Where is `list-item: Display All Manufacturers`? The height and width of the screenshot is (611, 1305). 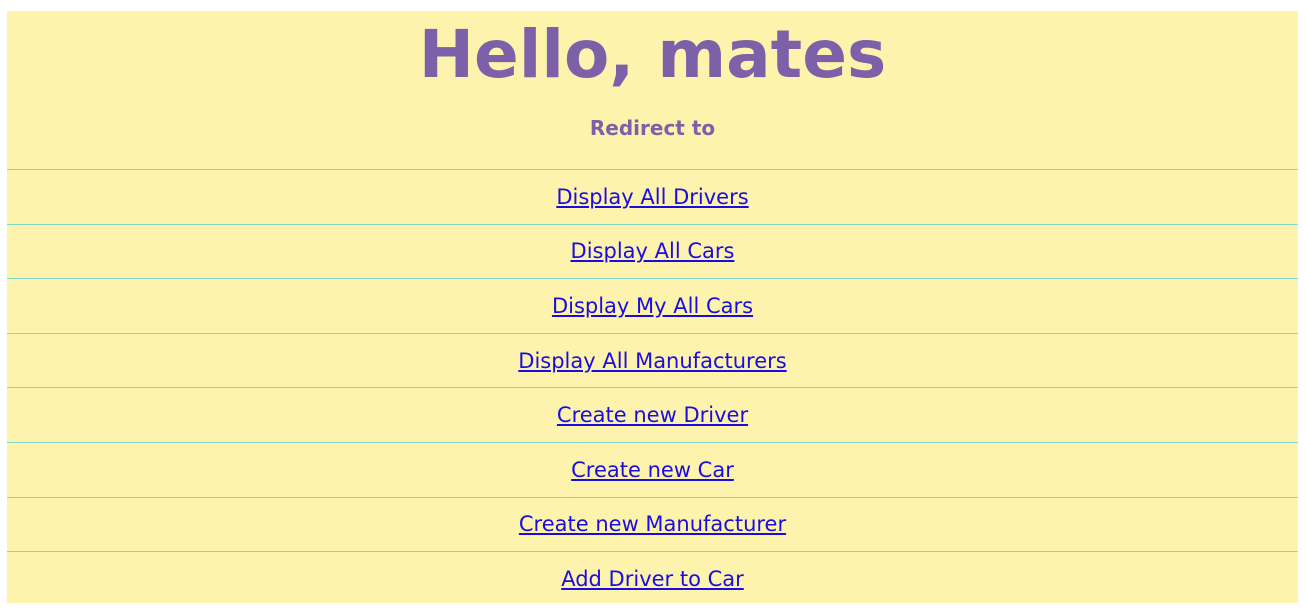 list-item: Display All Manufacturers is located at coordinates (652, 361).